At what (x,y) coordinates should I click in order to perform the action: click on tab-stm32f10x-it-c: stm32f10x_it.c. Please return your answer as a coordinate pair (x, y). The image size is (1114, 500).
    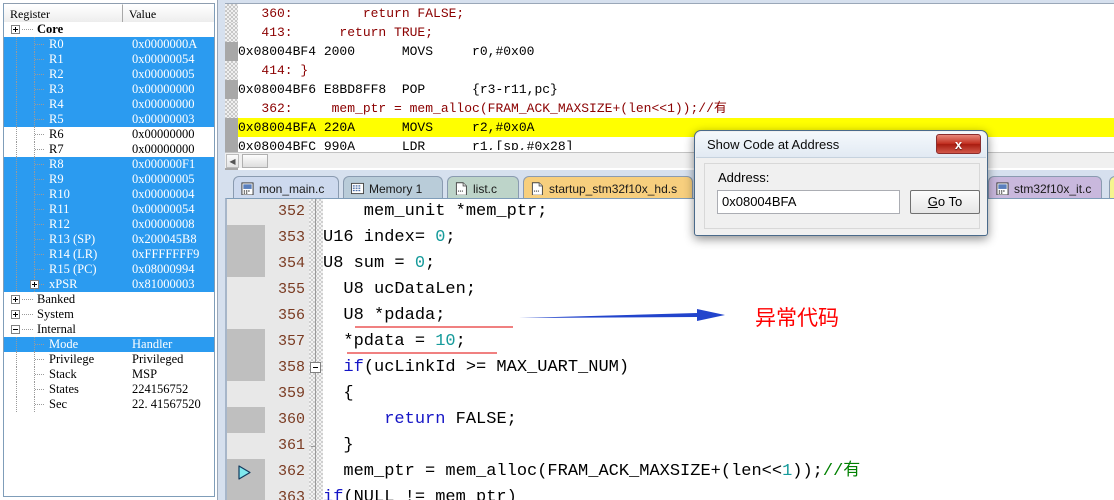
    Looking at the image, I should click on (1045, 188).